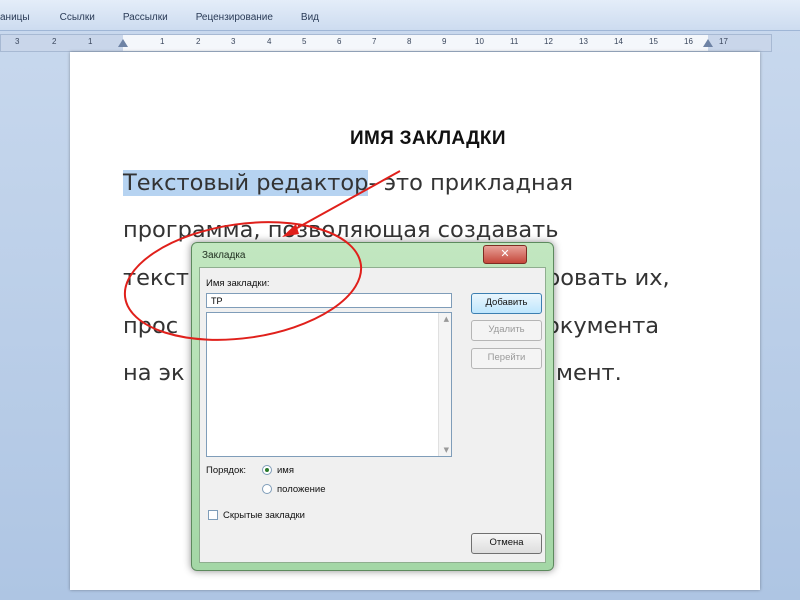  I want to click on ruler-number: 12, so click(548, 41).